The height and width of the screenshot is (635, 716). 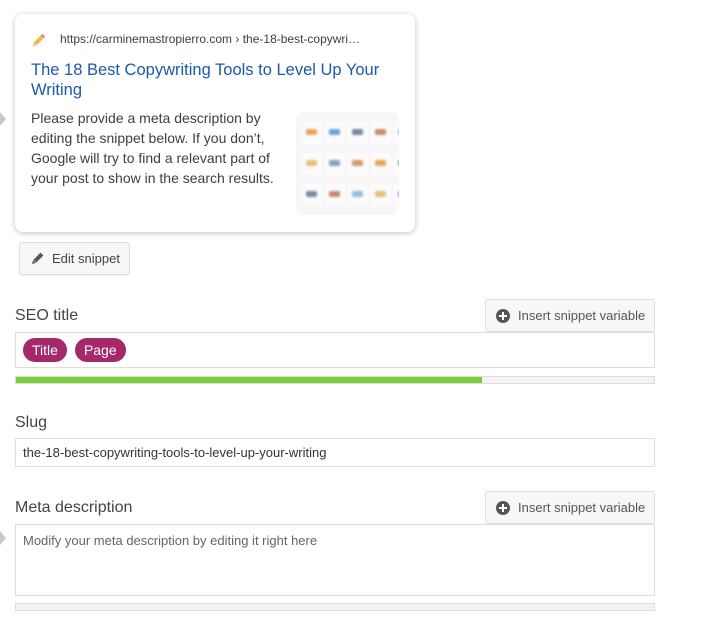 What do you see at coordinates (3, 119) in the screenshot?
I see `preview-side-arrow` at bounding box center [3, 119].